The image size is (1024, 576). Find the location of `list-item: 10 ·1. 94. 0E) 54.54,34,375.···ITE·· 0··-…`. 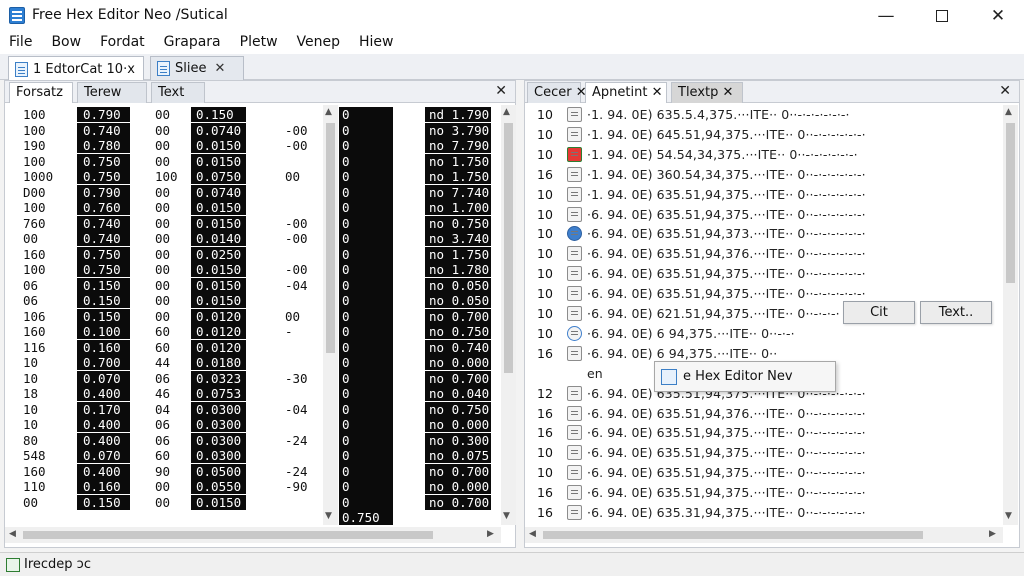

list-item: 10 ·1. 94. 0E) 54.54,34,375.···ITE·· 0··-… is located at coordinates (764, 155).